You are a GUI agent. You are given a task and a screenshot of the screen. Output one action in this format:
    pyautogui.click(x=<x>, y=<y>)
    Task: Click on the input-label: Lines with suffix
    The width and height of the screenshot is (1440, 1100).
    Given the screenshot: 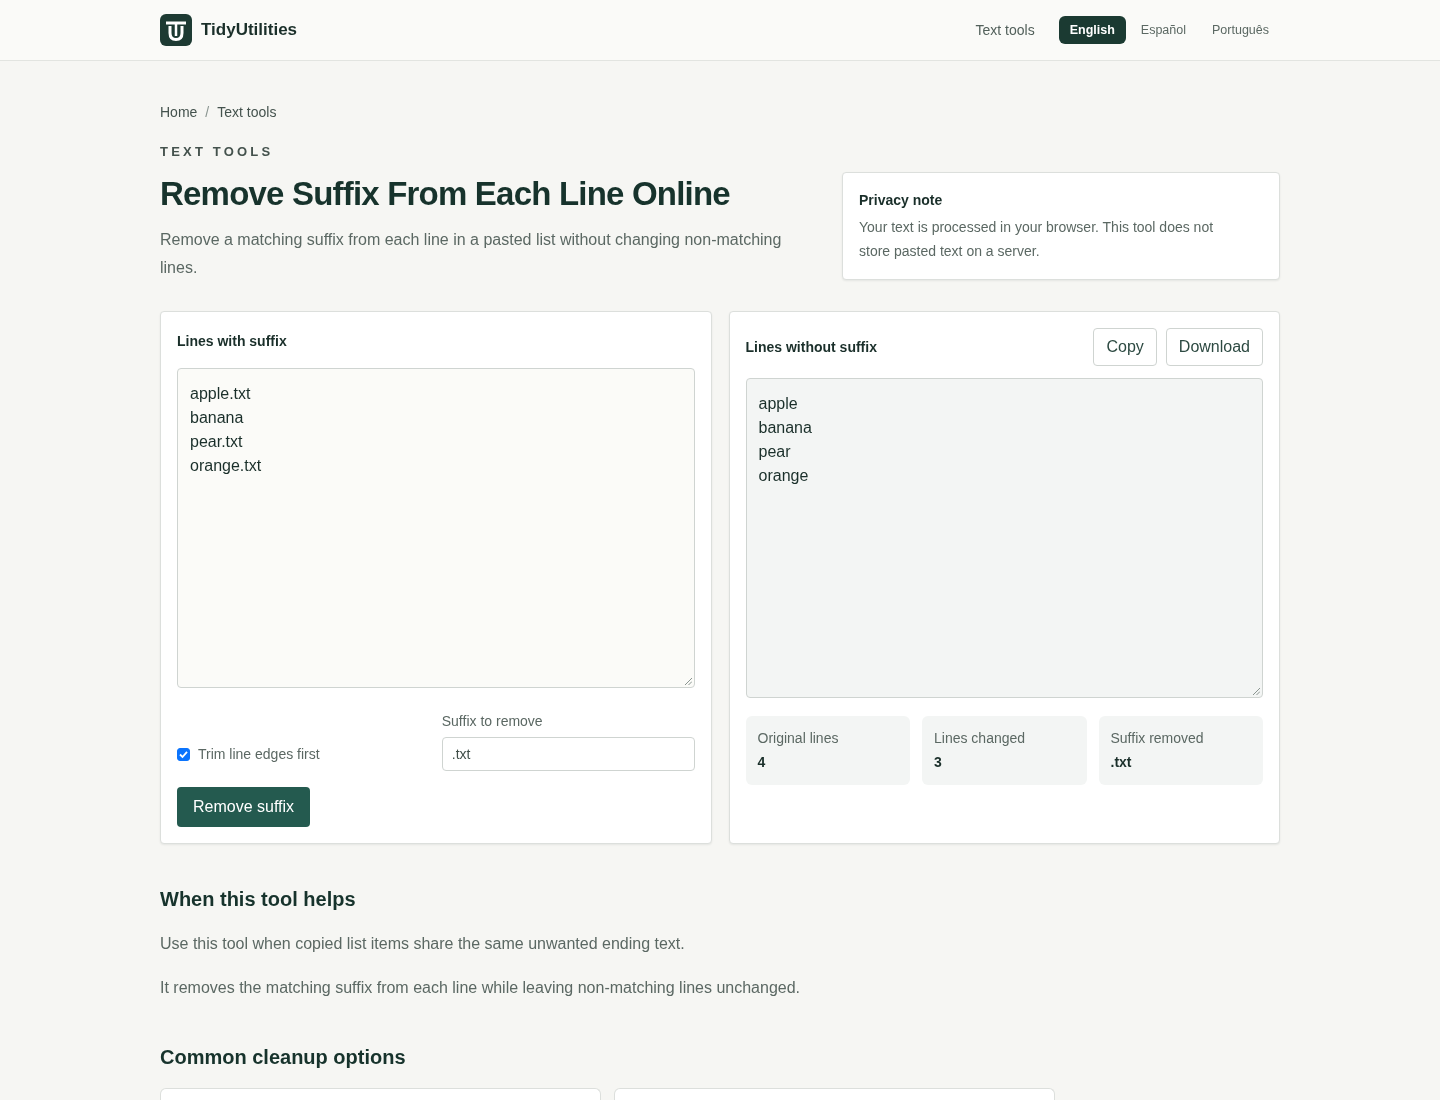 What is the action you would take?
    pyautogui.click(x=232, y=341)
    